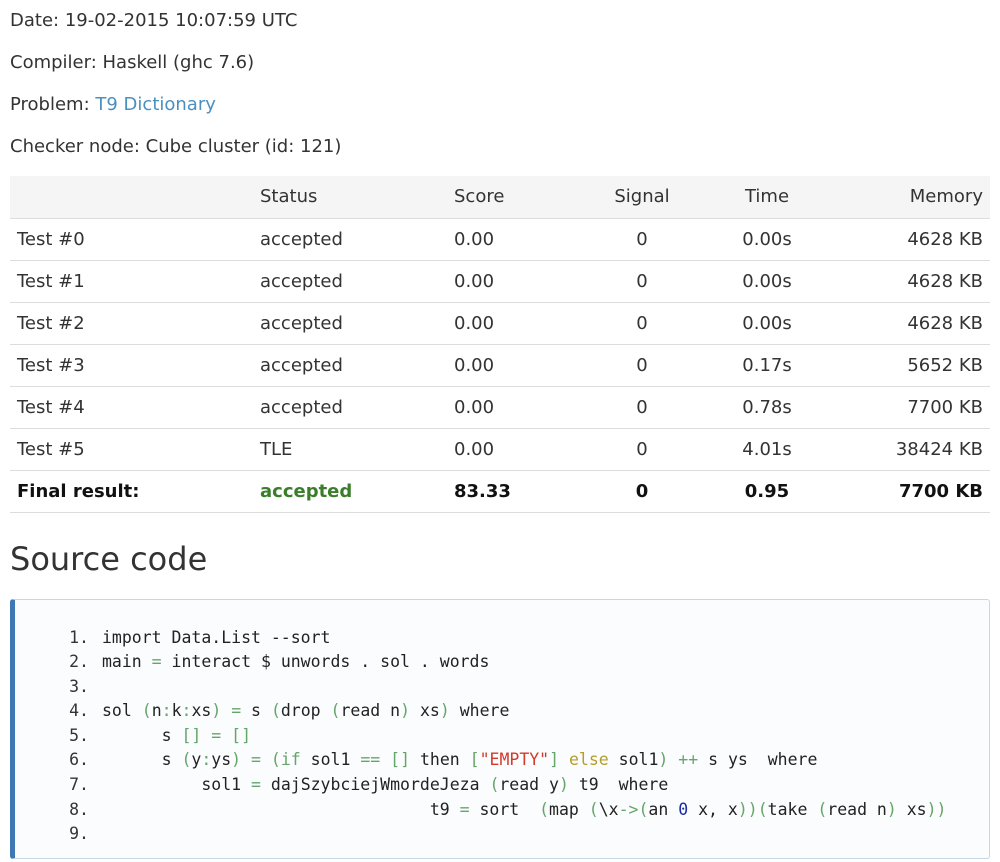 The image size is (1000, 862). I want to click on table-row: Test #3 accepted 0.00 0 0.17s 5652 KB, so click(500, 364).